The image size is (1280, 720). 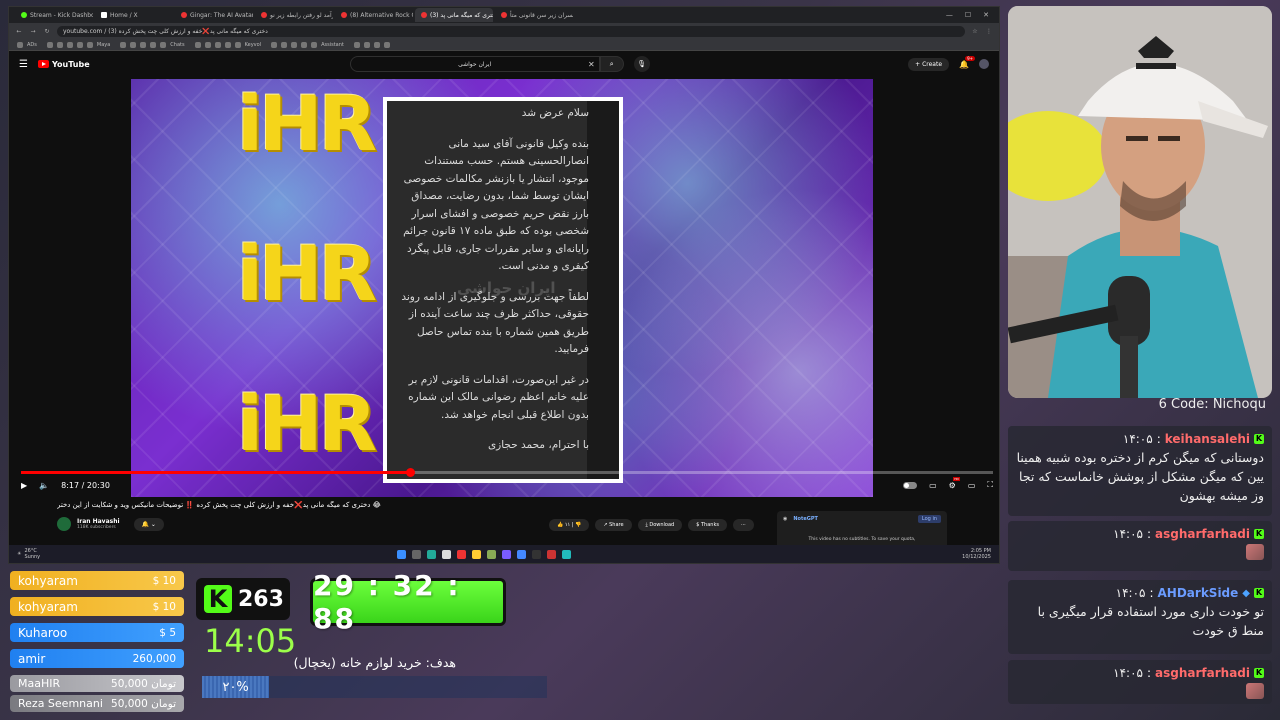 I want to click on browser-tab: (3) دختری که میگه مانی پد, so click(x=454, y=15).